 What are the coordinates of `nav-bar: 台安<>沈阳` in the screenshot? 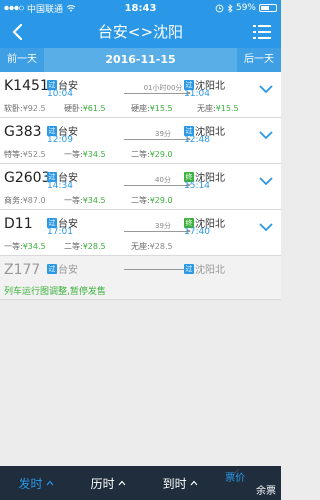 It's located at (140, 32).